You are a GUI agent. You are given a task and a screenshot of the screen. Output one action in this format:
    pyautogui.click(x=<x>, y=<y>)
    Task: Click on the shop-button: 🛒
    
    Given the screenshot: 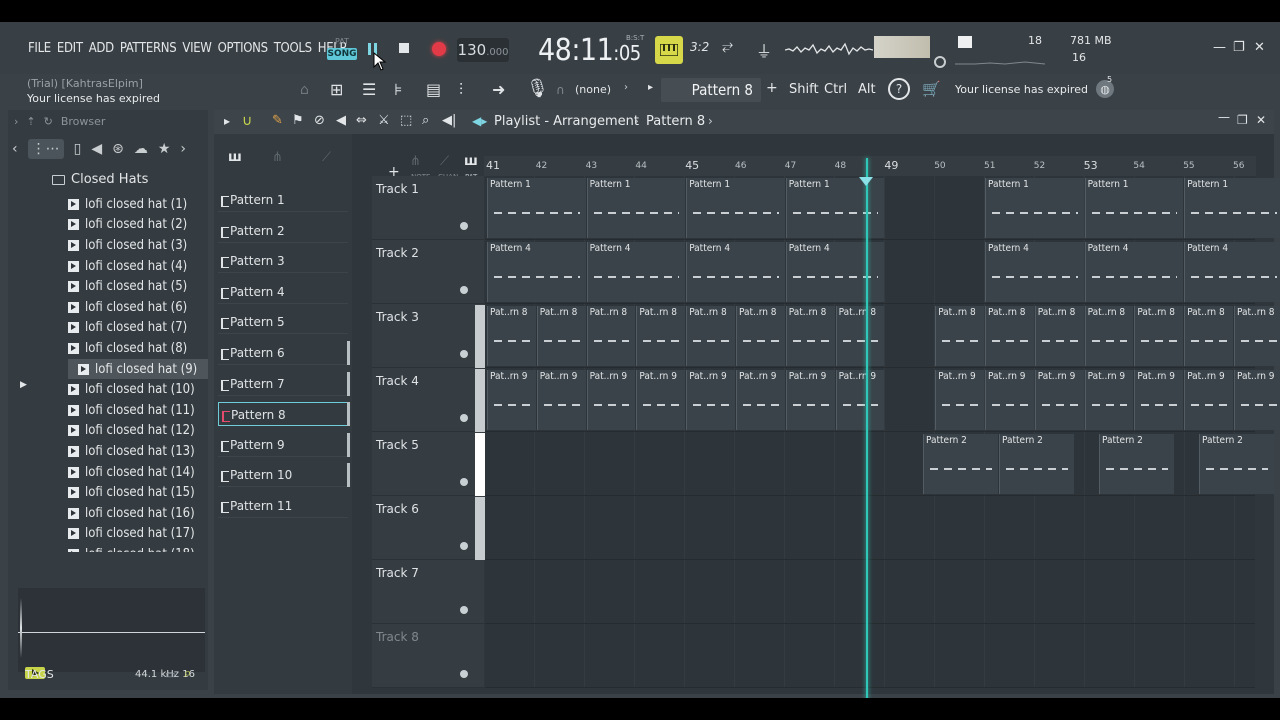 What is the action you would take?
    pyautogui.click(x=931, y=89)
    